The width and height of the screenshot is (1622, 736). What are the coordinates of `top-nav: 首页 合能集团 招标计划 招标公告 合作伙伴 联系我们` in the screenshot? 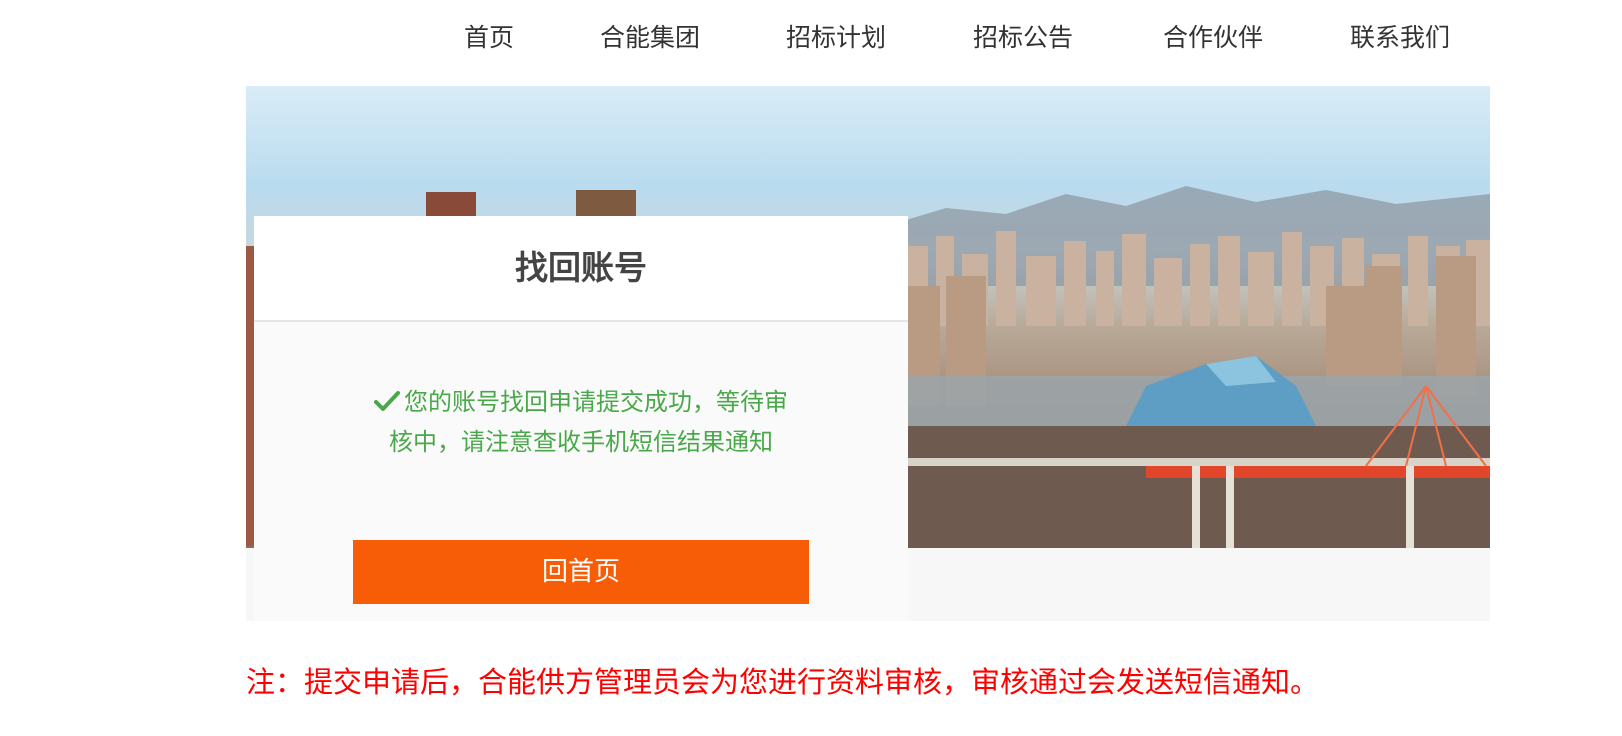 It's located at (811, 38).